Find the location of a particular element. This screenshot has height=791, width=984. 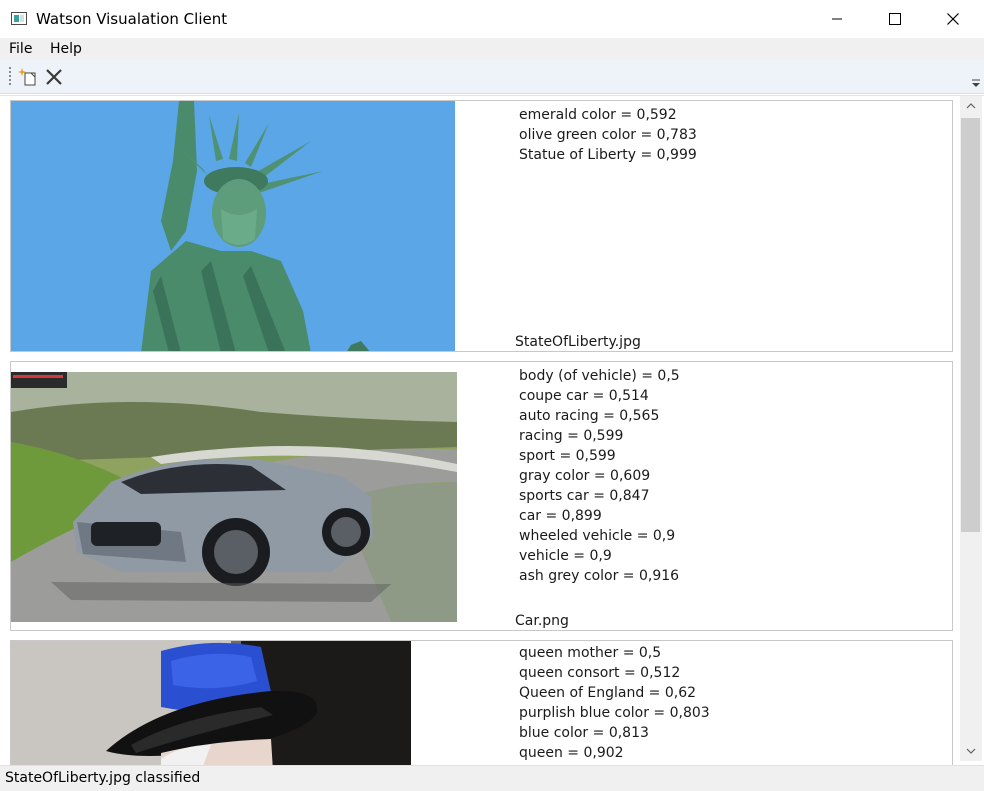

minimize-button is located at coordinates (837, 19).